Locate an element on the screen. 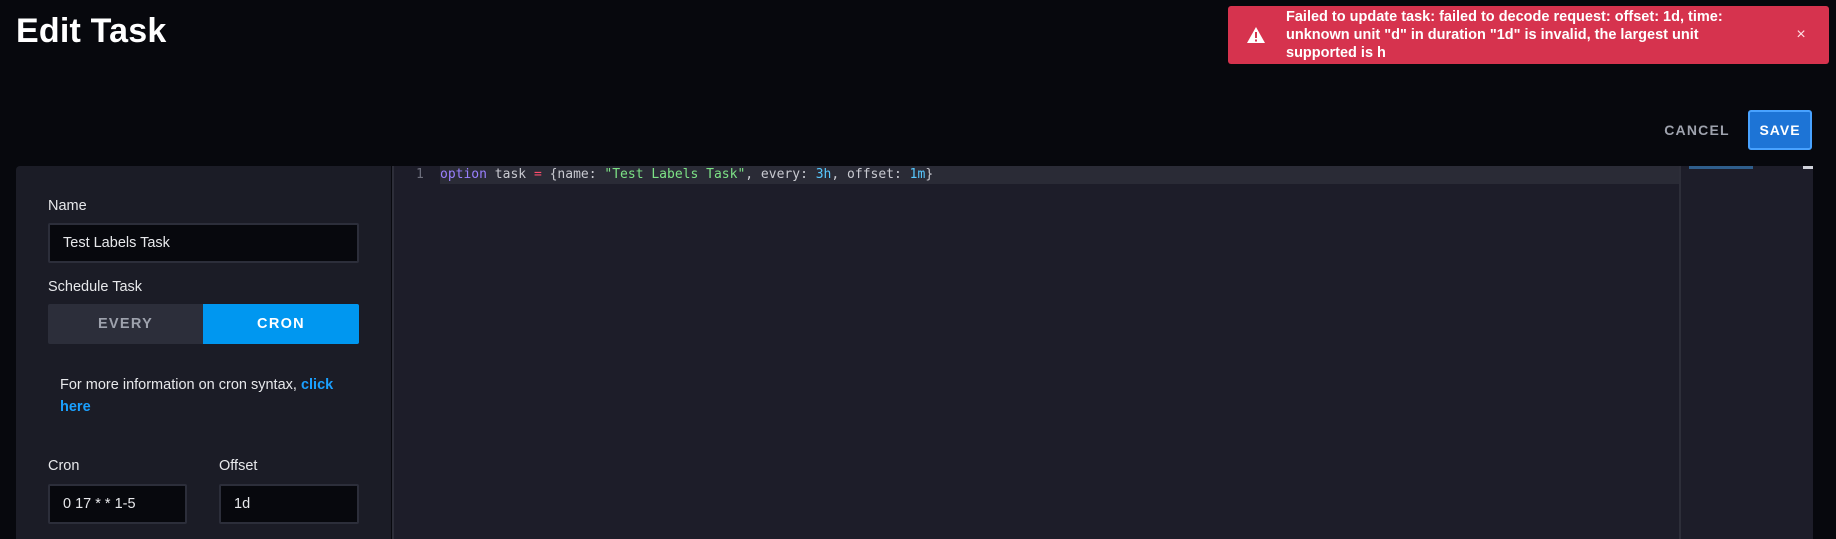 Image resolution: width=1836 pixels, height=539 pixels. line-number: 1 is located at coordinates (420, 174).